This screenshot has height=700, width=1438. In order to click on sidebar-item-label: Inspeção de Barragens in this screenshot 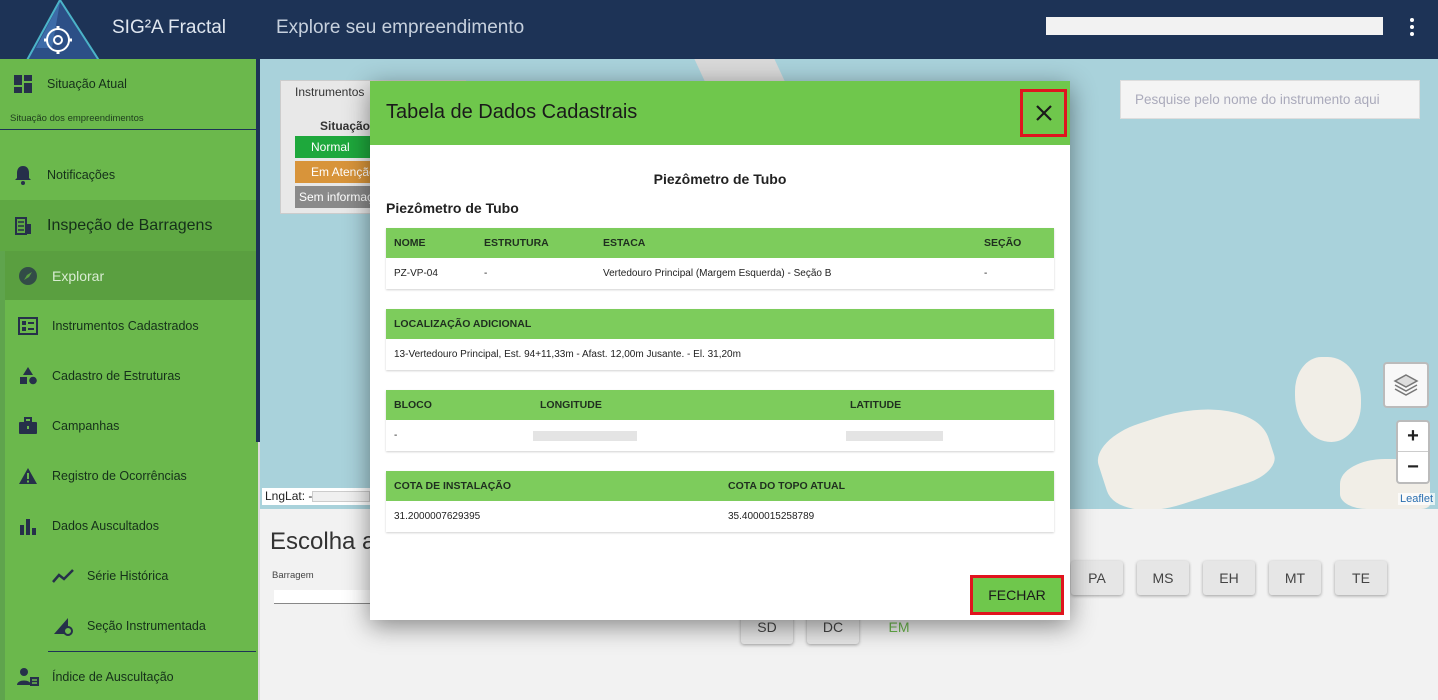, I will do `click(130, 225)`.